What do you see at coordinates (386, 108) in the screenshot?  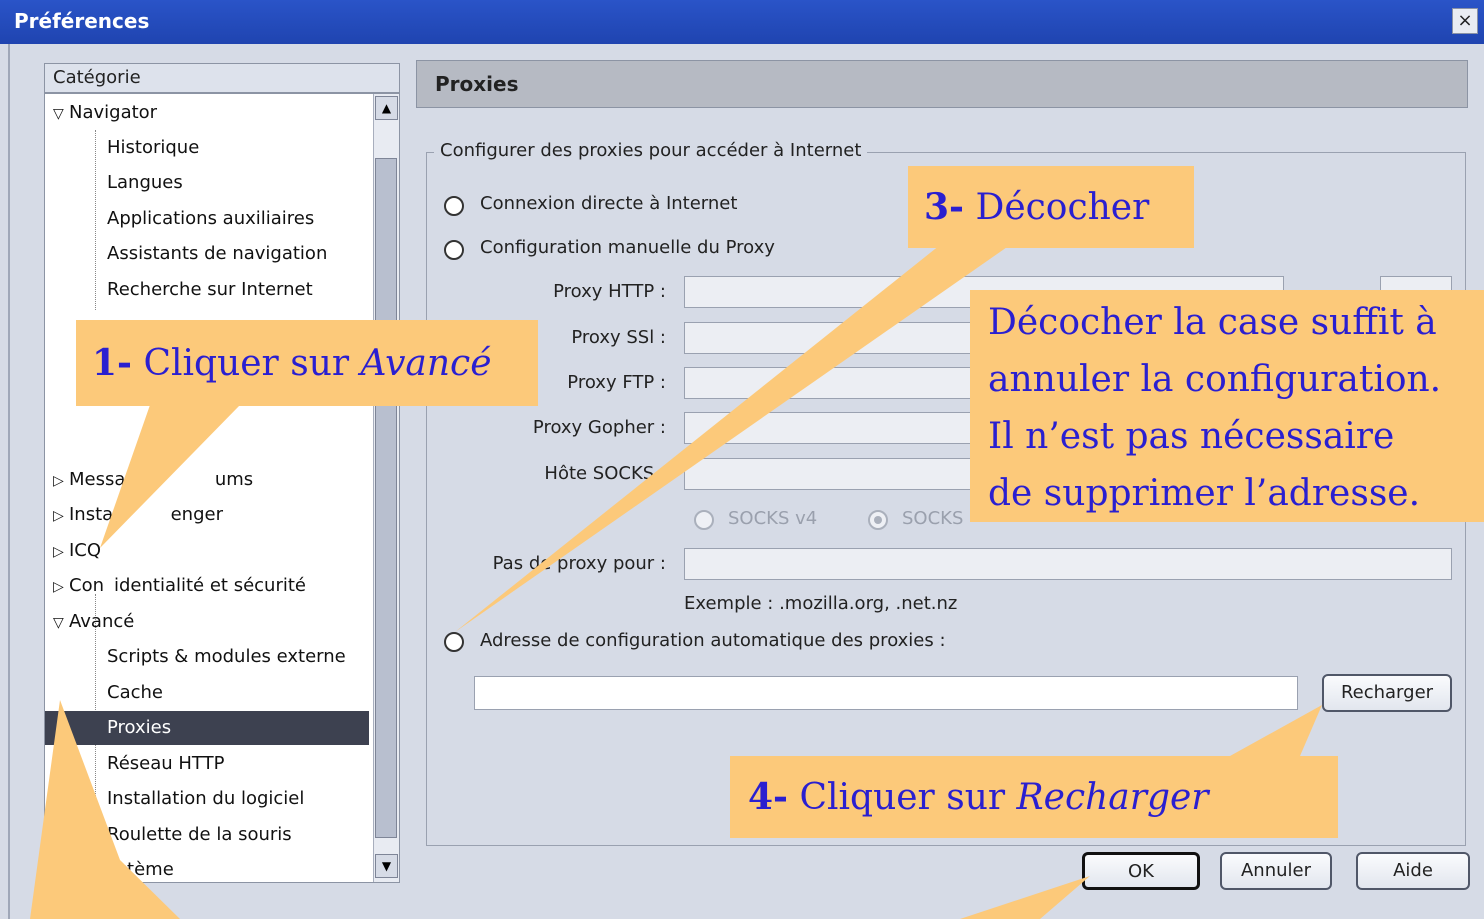 I see `scroll-up-icon: ▲` at bounding box center [386, 108].